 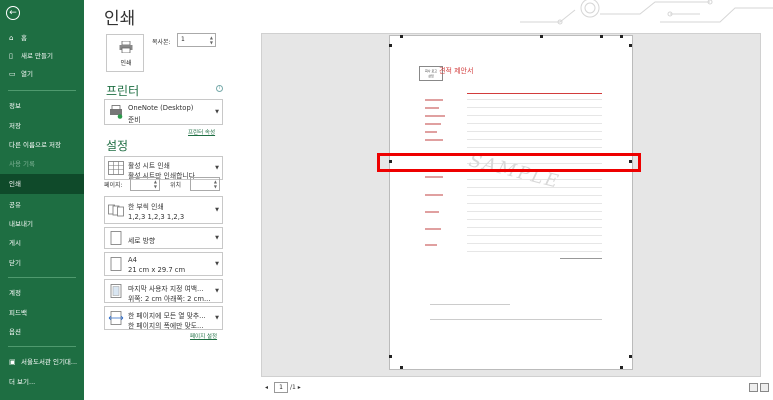 I want to click on printer-name: OneNote (Desktop), so click(x=161, y=108).